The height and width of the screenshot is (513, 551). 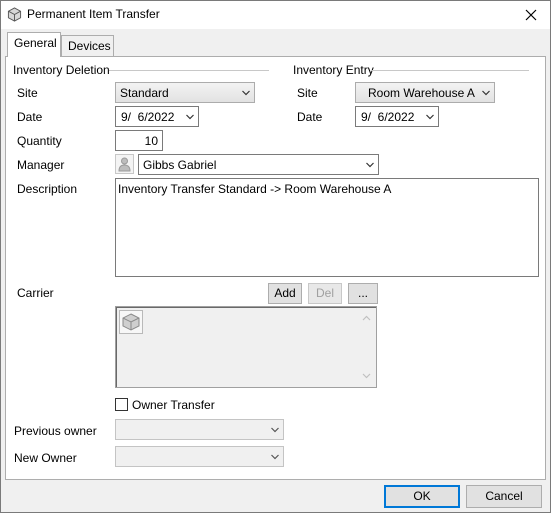 I want to click on entry-site-label: Site, so click(x=307, y=93).